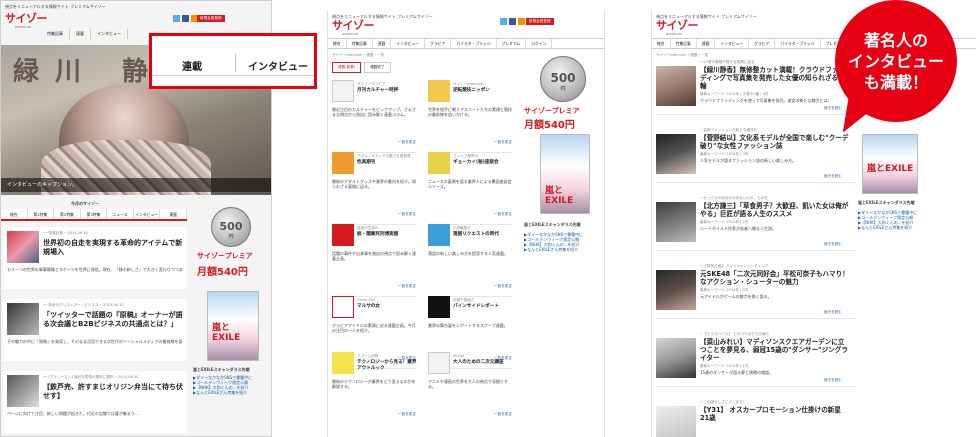  What do you see at coordinates (174, 214) in the screenshot?
I see `tab-serial: 連載` at bounding box center [174, 214].